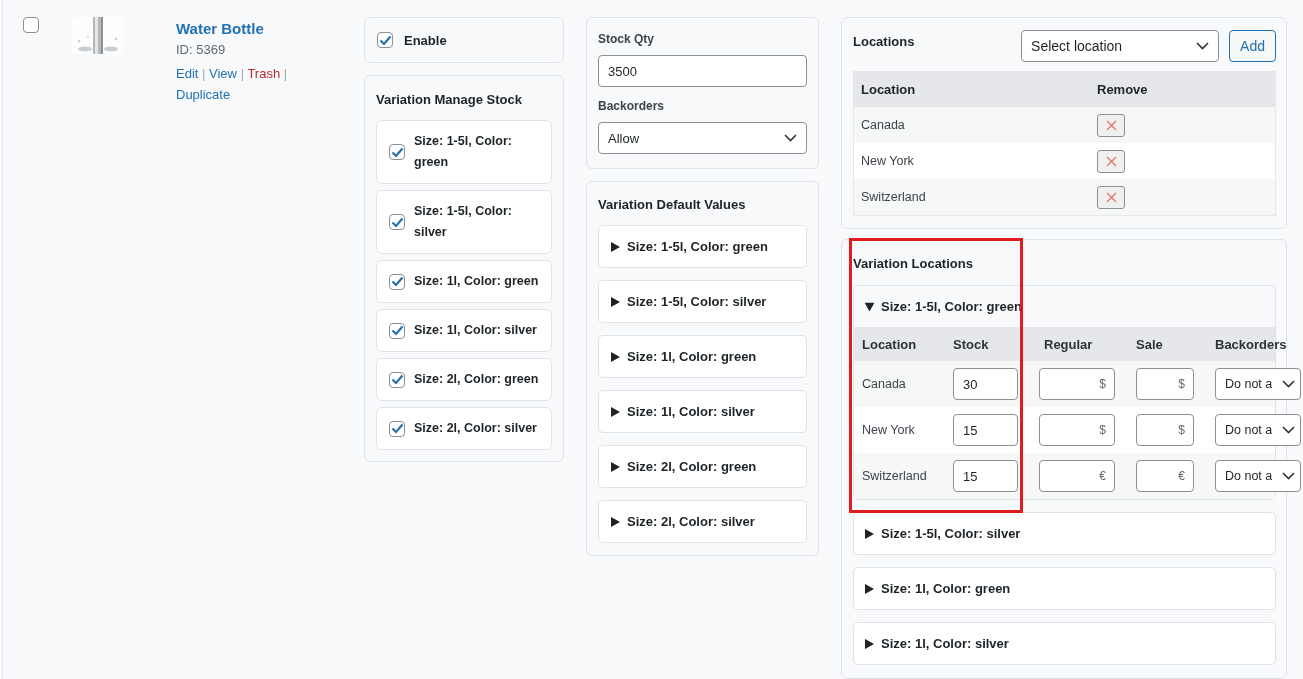 The height and width of the screenshot is (679, 1303). What do you see at coordinates (463, 222) in the screenshot?
I see `variation-label: Size: 1-5l, Color: silver` at bounding box center [463, 222].